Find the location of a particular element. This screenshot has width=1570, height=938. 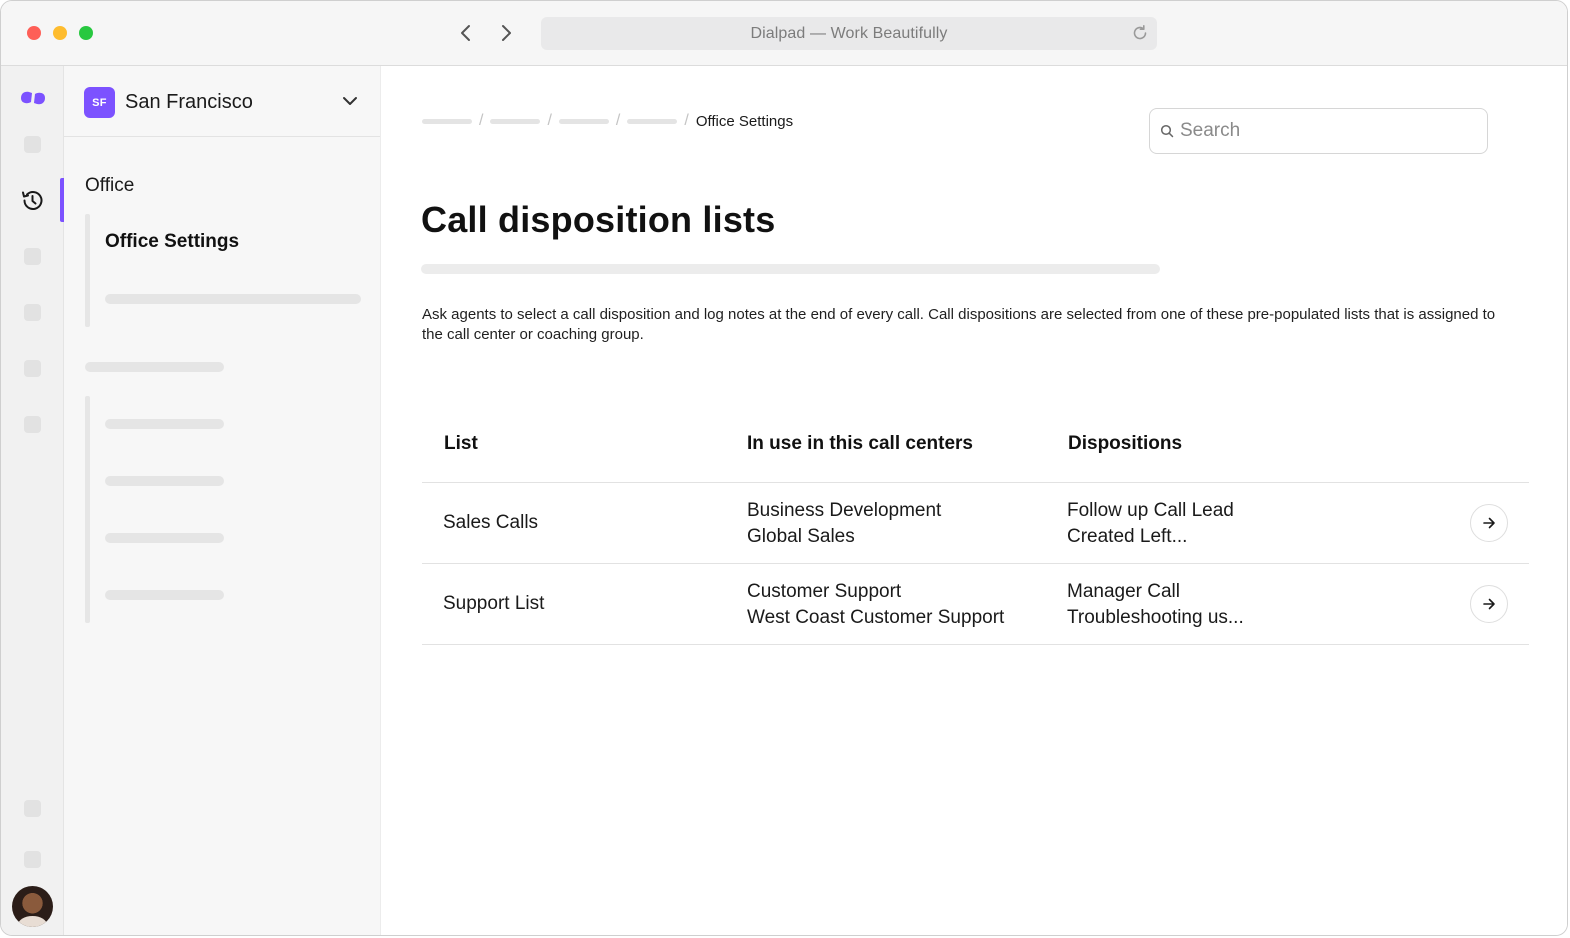

list-name: Sales Calls is located at coordinates (491, 522).